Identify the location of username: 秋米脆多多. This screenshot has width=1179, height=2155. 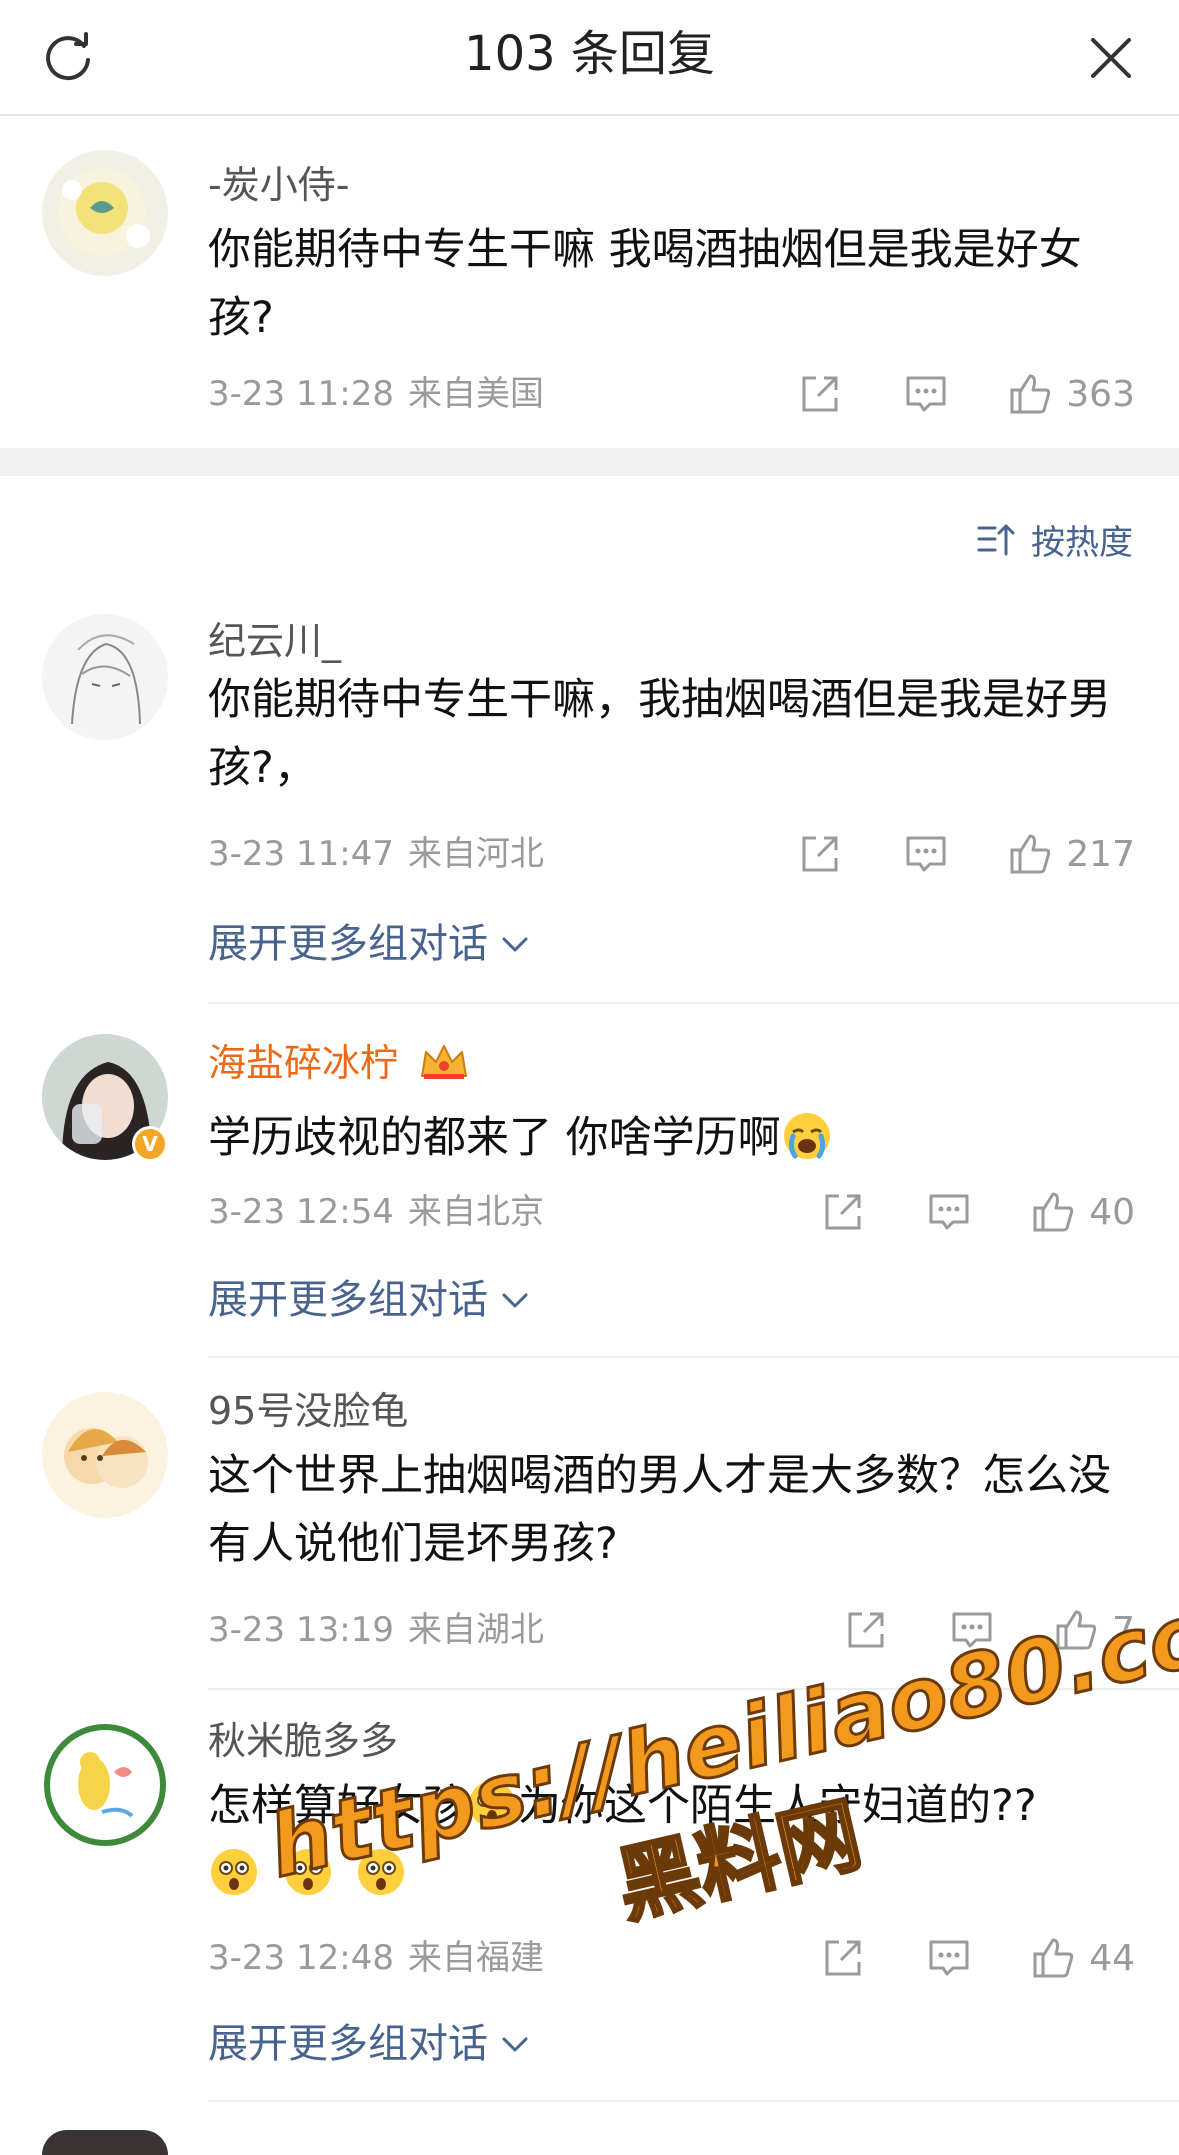
(303, 1741).